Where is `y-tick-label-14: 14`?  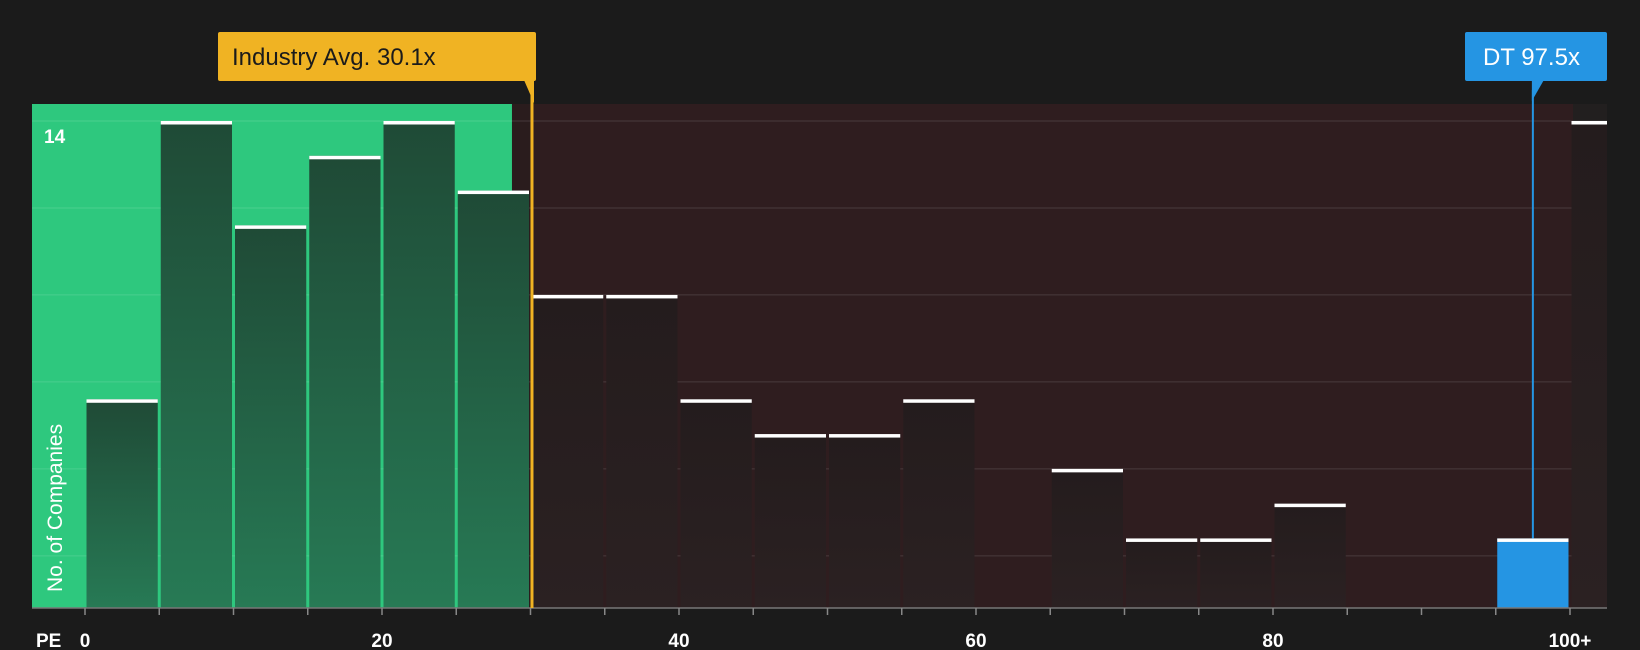 y-tick-label-14: 14 is located at coordinates (55, 137).